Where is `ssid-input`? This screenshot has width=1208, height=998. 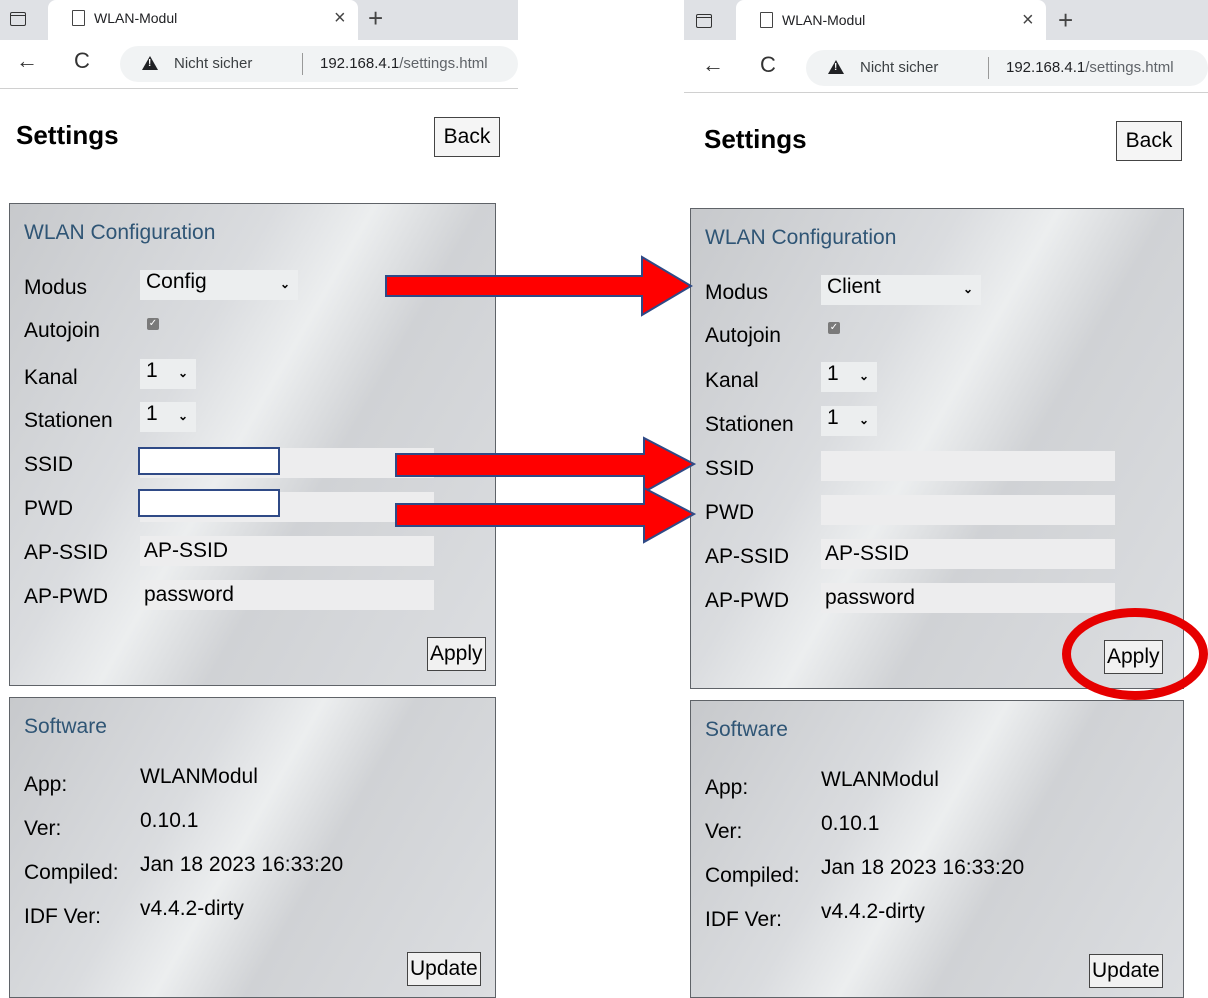
ssid-input is located at coordinates (968, 466).